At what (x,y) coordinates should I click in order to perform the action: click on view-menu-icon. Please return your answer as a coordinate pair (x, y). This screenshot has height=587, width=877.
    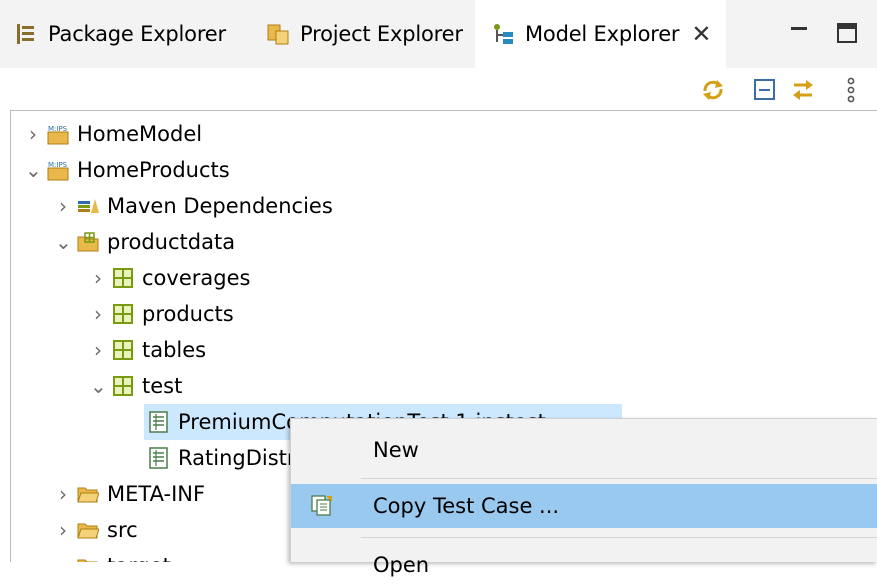
    Looking at the image, I should click on (851, 90).